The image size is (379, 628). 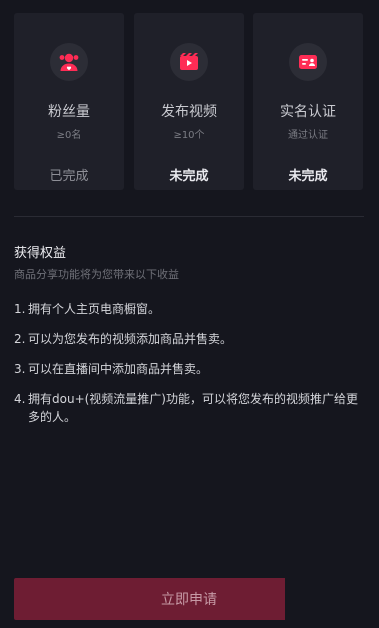 What do you see at coordinates (308, 101) in the screenshot?
I see `requirement-card-verification: 实名认证 通过认证 未完成` at bounding box center [308, 101].